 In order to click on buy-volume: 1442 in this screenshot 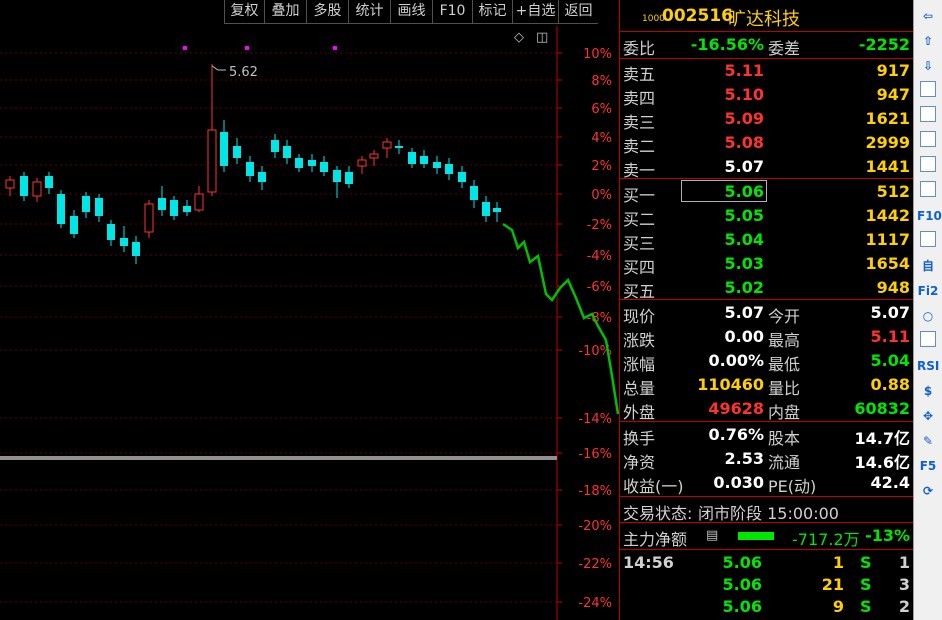, I will do `click(887, 215)`.